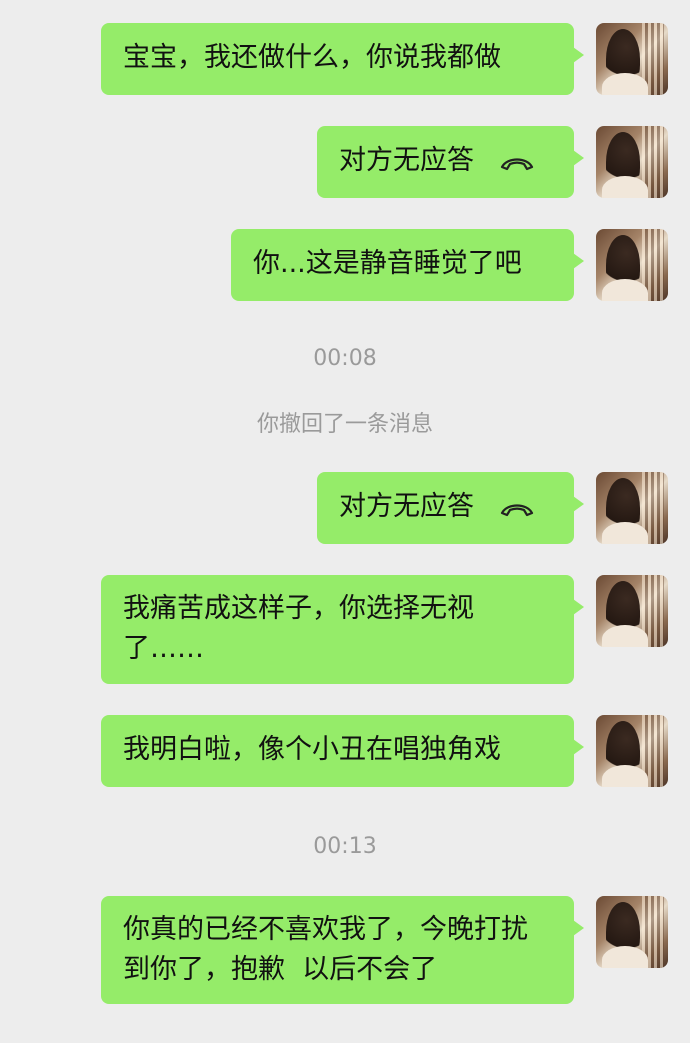 The width and height of the screenshot is (690, 1043). What do you see at coordinates (325, 949) in the screenshot?
I see `message-text: 你真的已经不喜欢我了，今晚打扰到你了，抱歉 以后不会了` at bounding box center [325, 949].